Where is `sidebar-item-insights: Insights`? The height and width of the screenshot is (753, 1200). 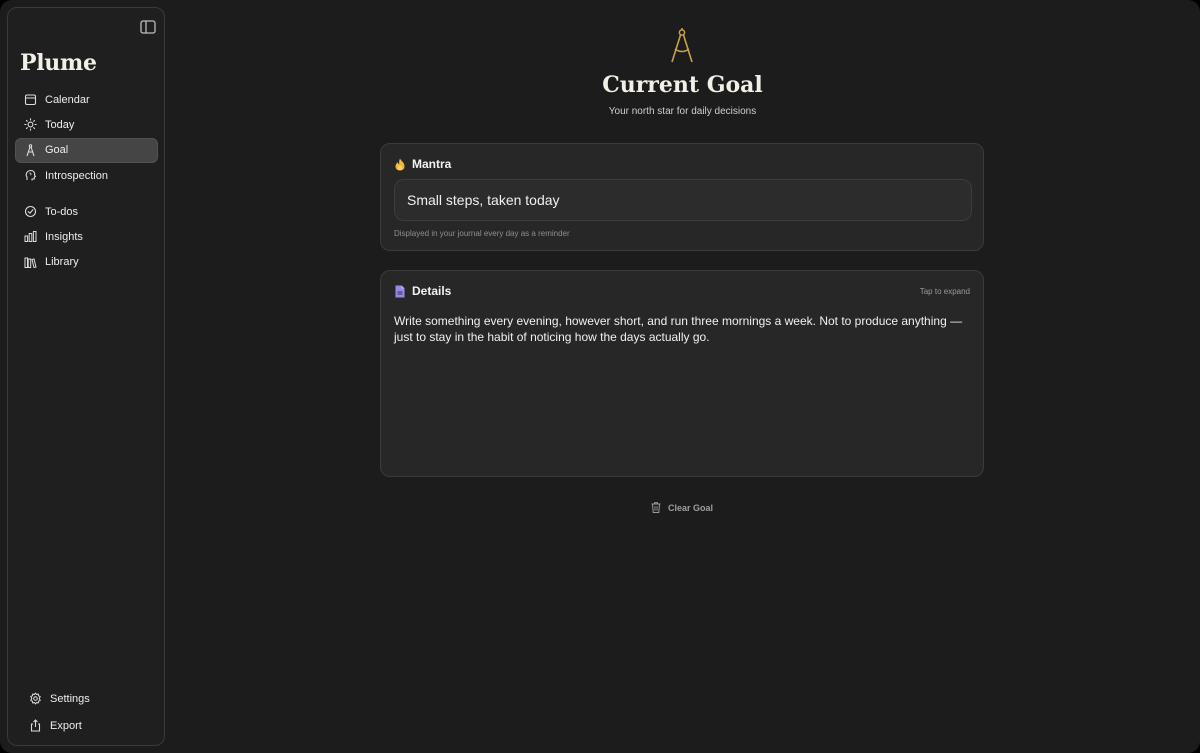
sidebar-item-insights: Insights is located at coordinates (86, 236).